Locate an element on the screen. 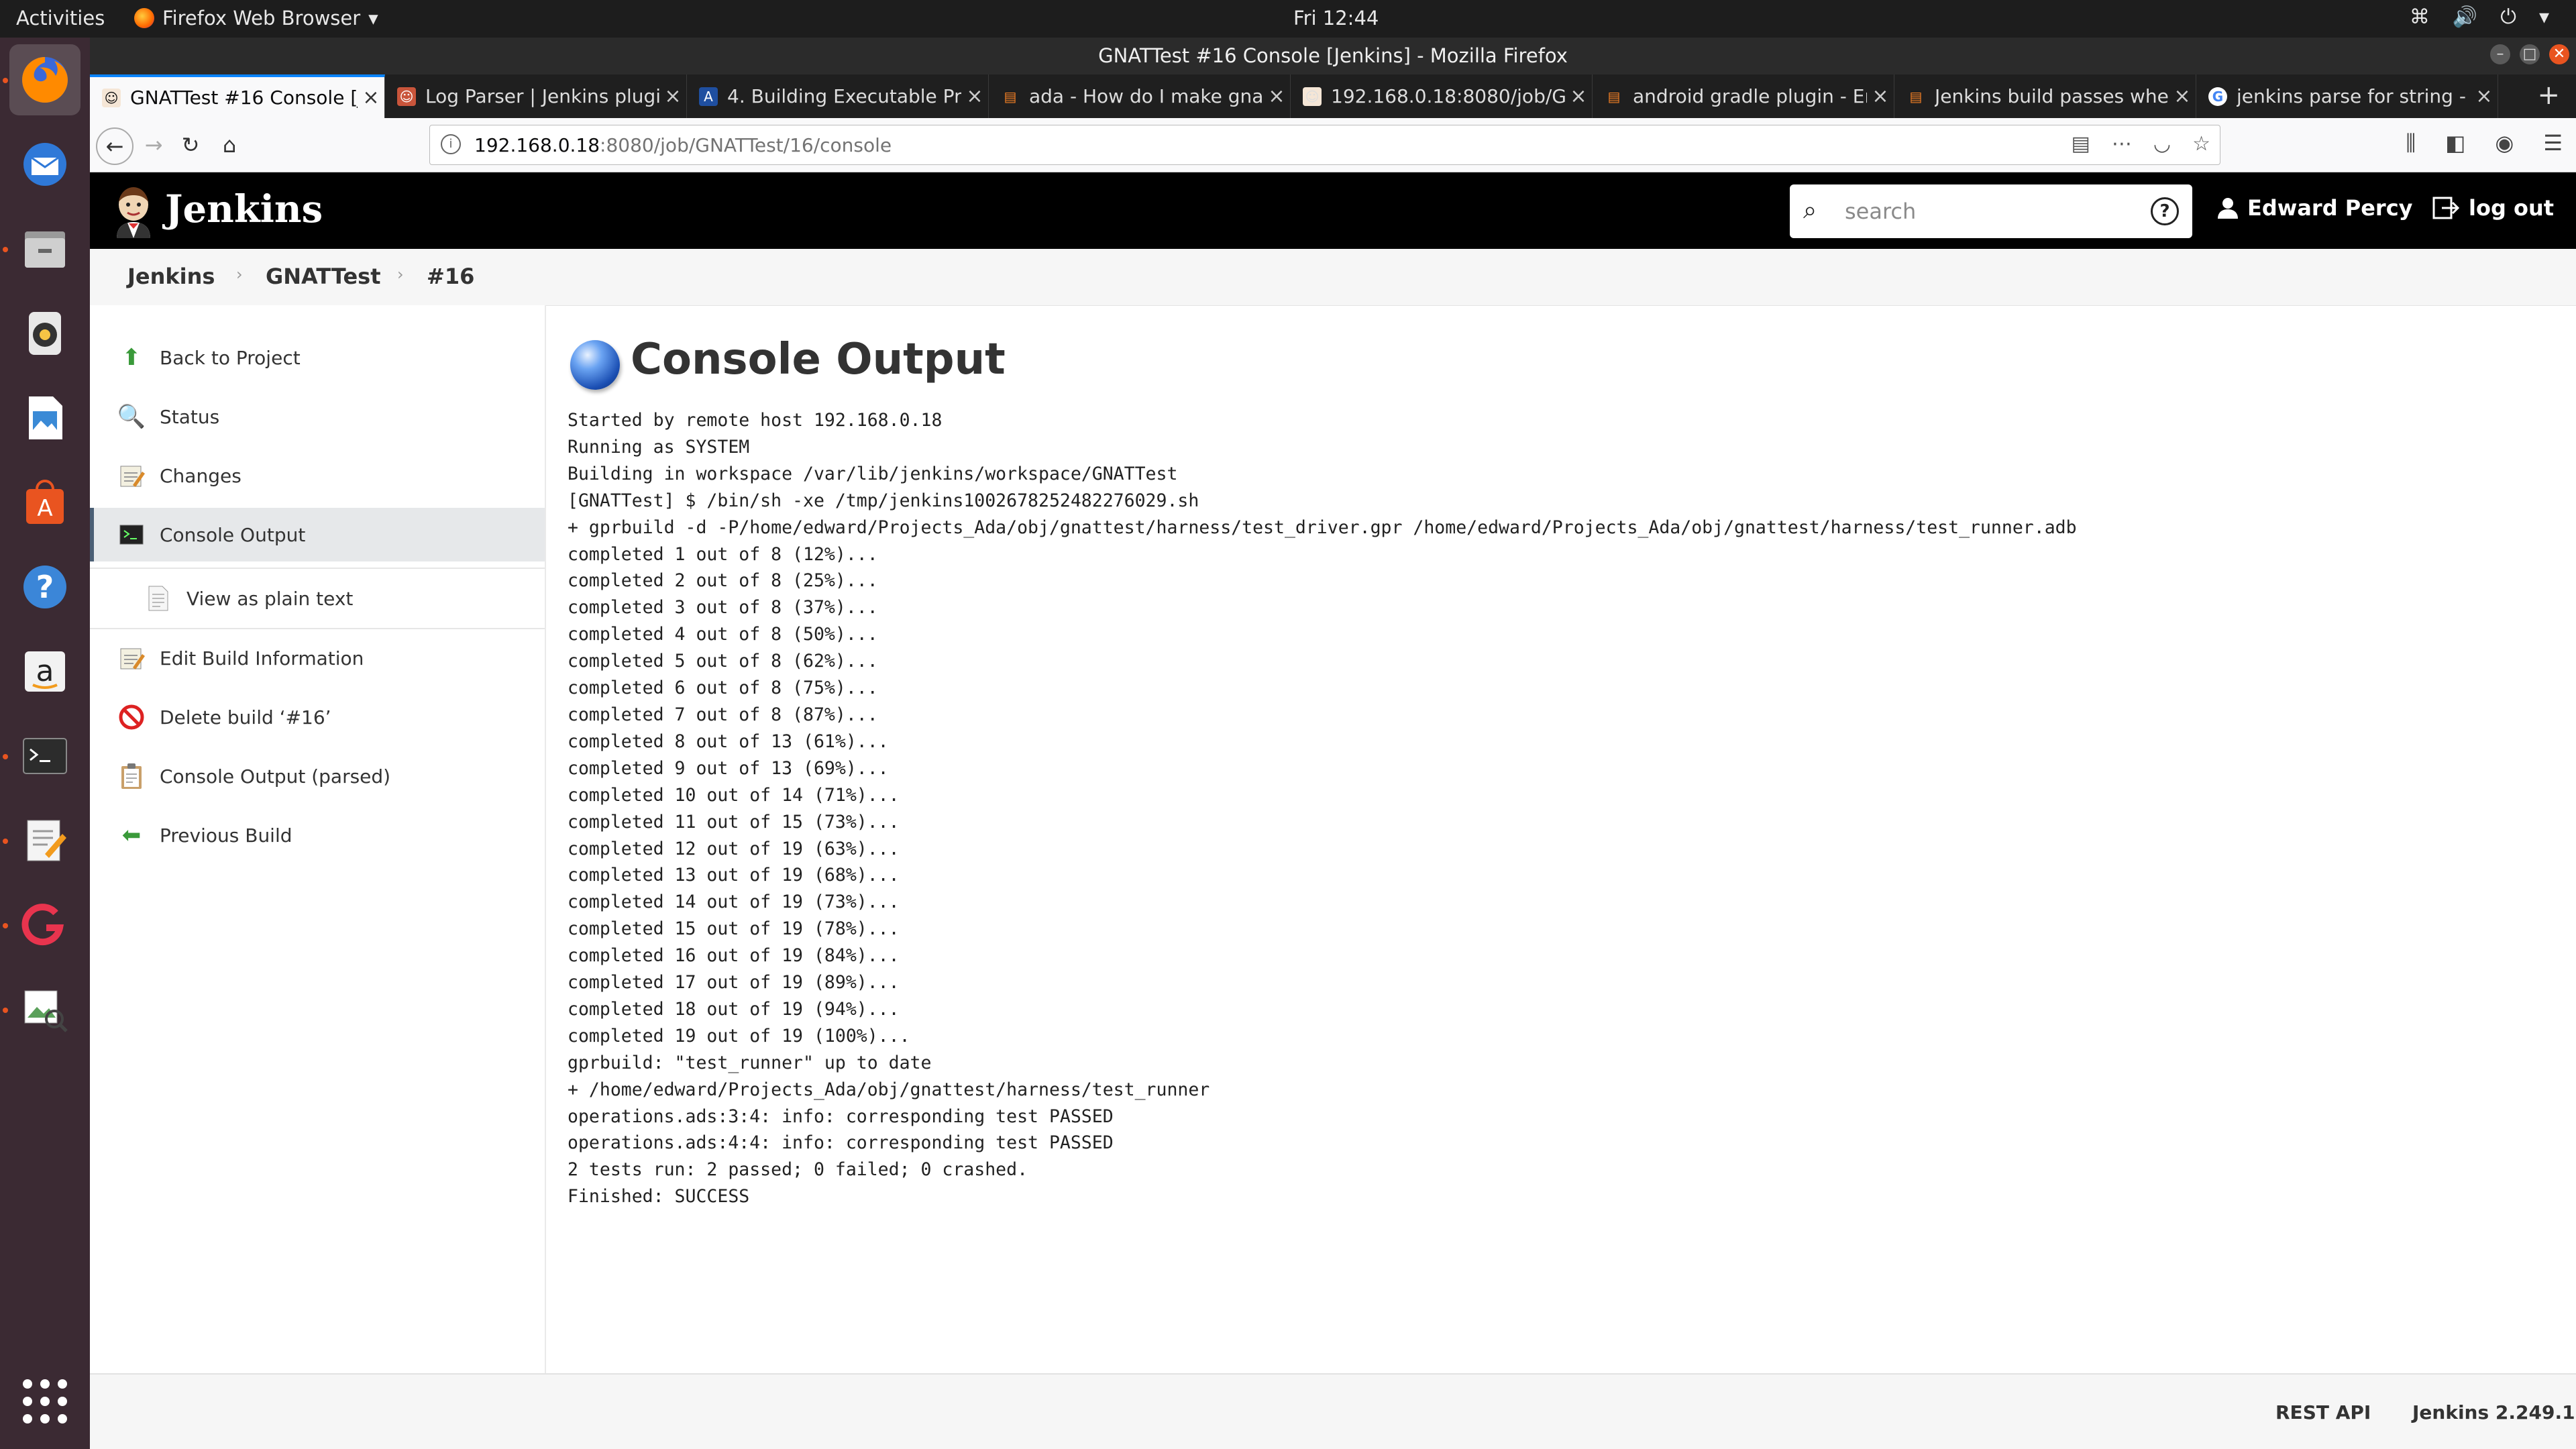 This screenshot has width=2576, height=1449. task-console-output: Console Output is located at coordinates (317, 534).